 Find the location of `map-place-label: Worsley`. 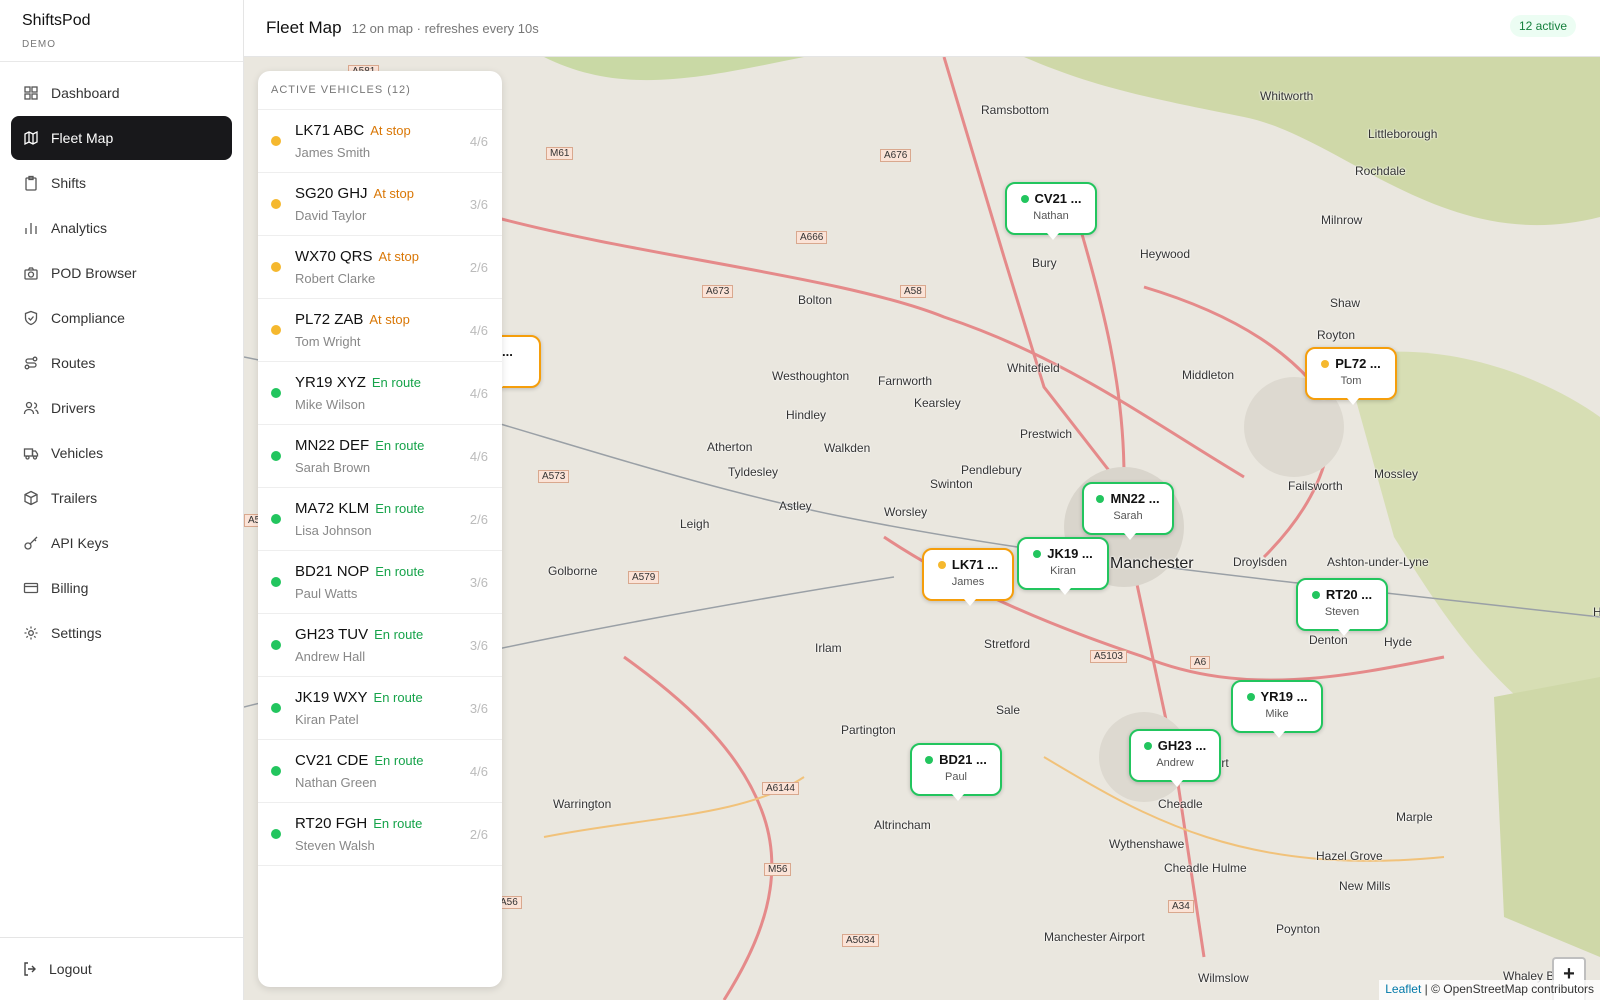

map-place-label: Worsley is located at coordinates (906, 512).